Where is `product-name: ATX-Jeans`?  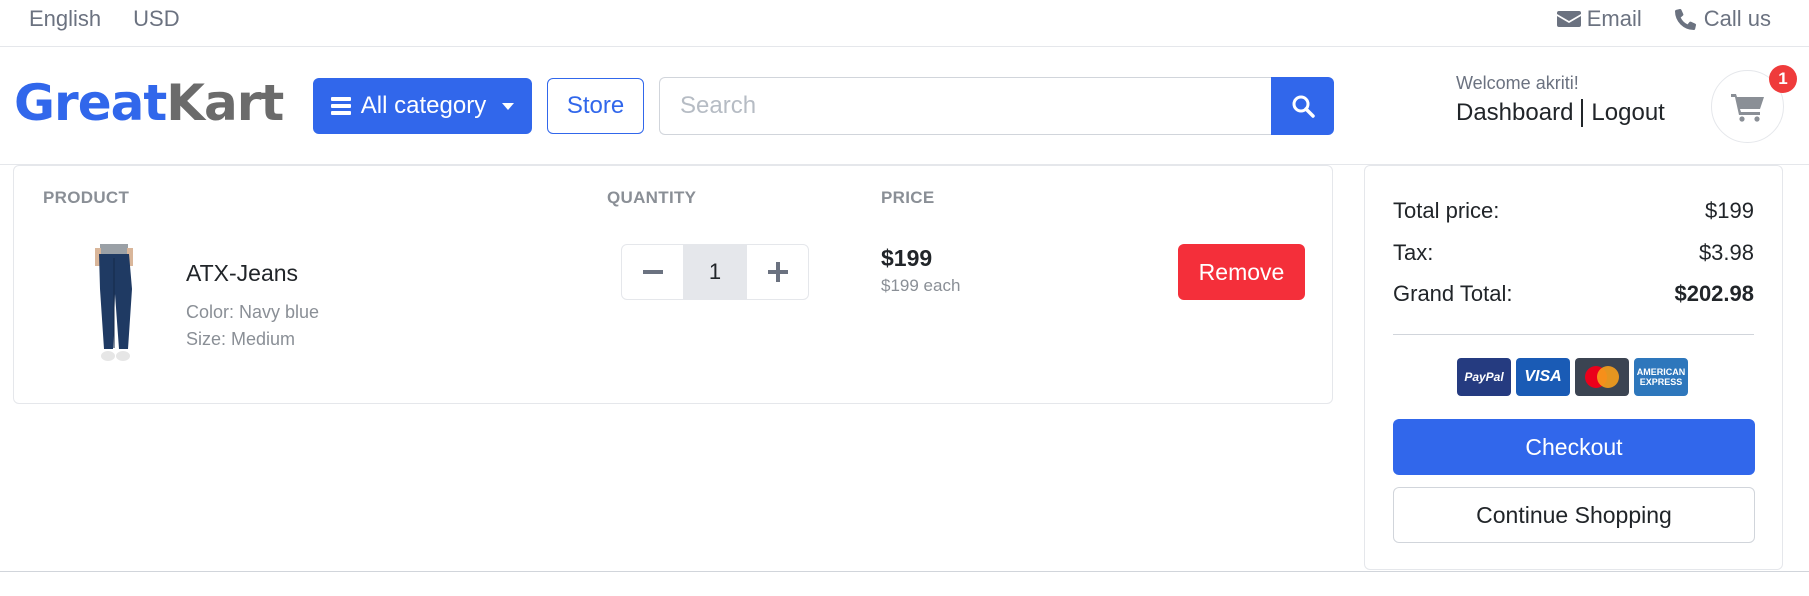 product-name: ATX-Jeans is located at coordinates (242, 273).